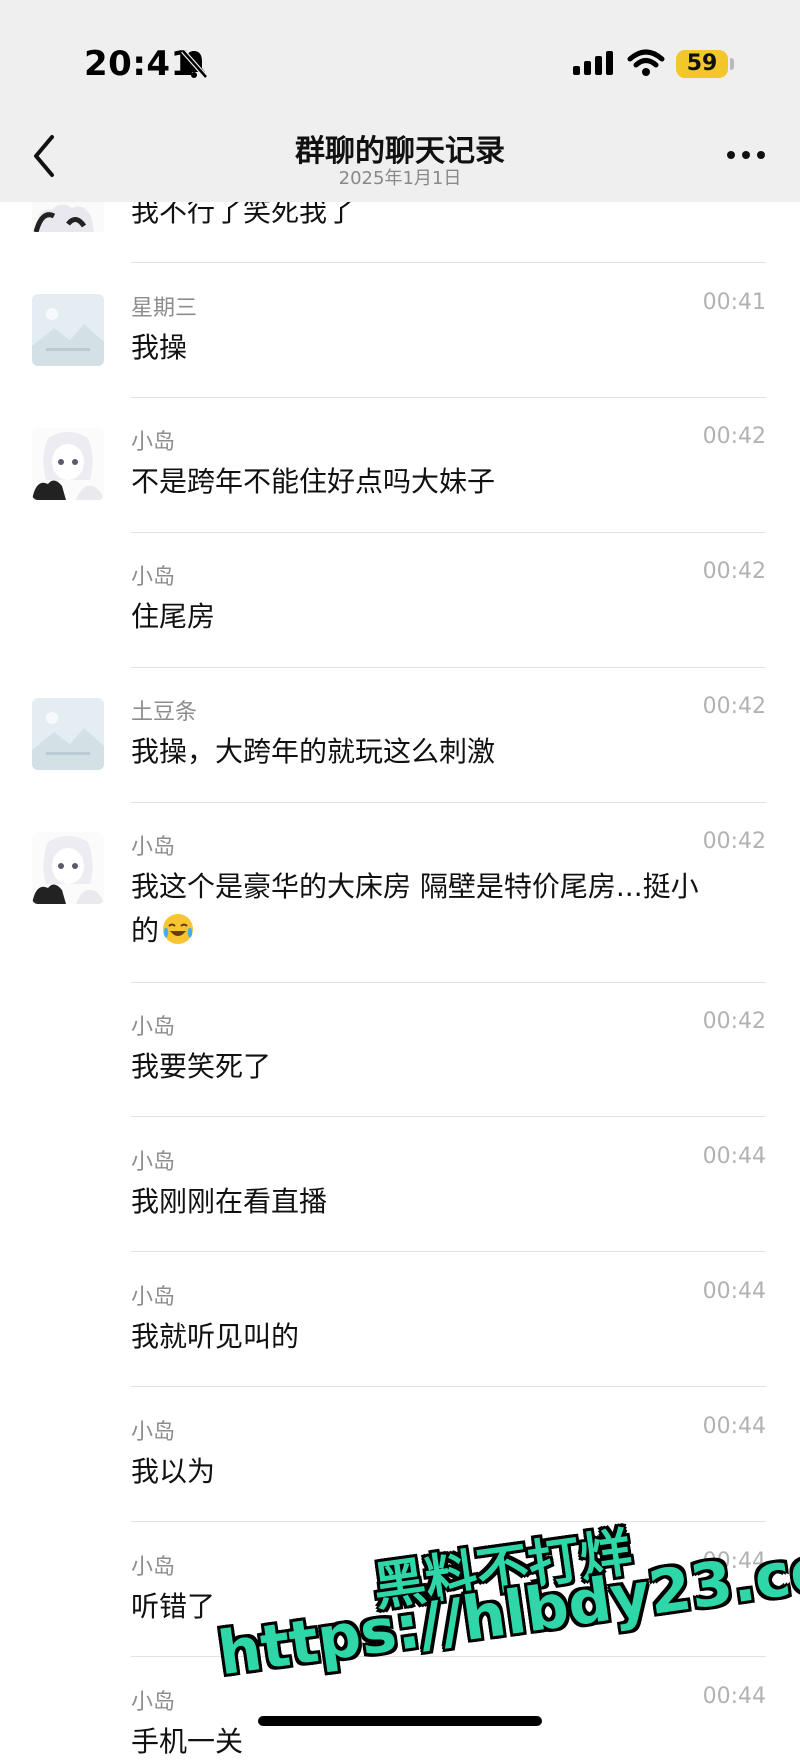 This screenshot has height=1764, width=800. What do you see at coordinates (400, 178) in the screenshot?
I see `page-subtitle: 2025年1月1日` at bounding box center [400, 178].